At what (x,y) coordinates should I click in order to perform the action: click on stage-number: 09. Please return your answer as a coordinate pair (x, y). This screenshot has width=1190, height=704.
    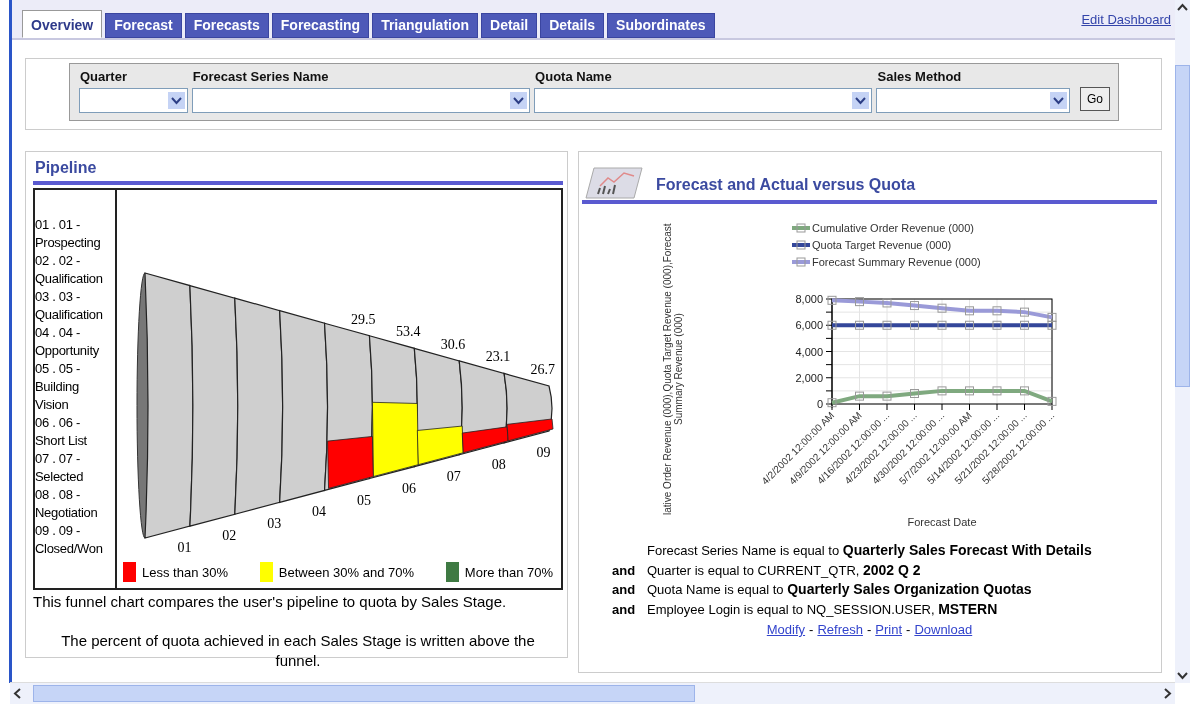
    Looking at the image, I should click on (543, 452).